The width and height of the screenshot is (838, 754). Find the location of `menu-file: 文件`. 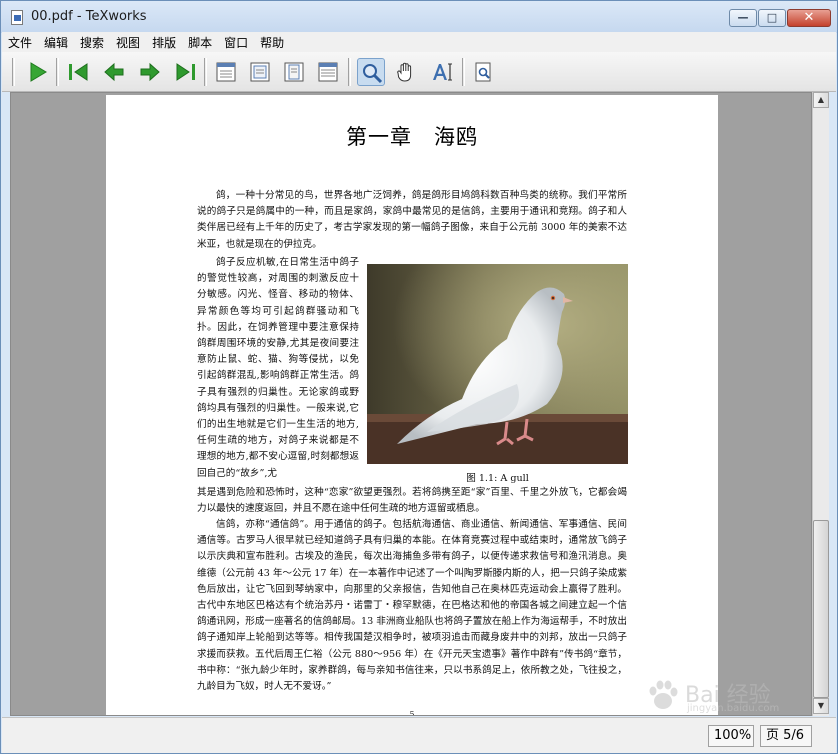

menu-file: 文件 is located at coordinates (20, 42).